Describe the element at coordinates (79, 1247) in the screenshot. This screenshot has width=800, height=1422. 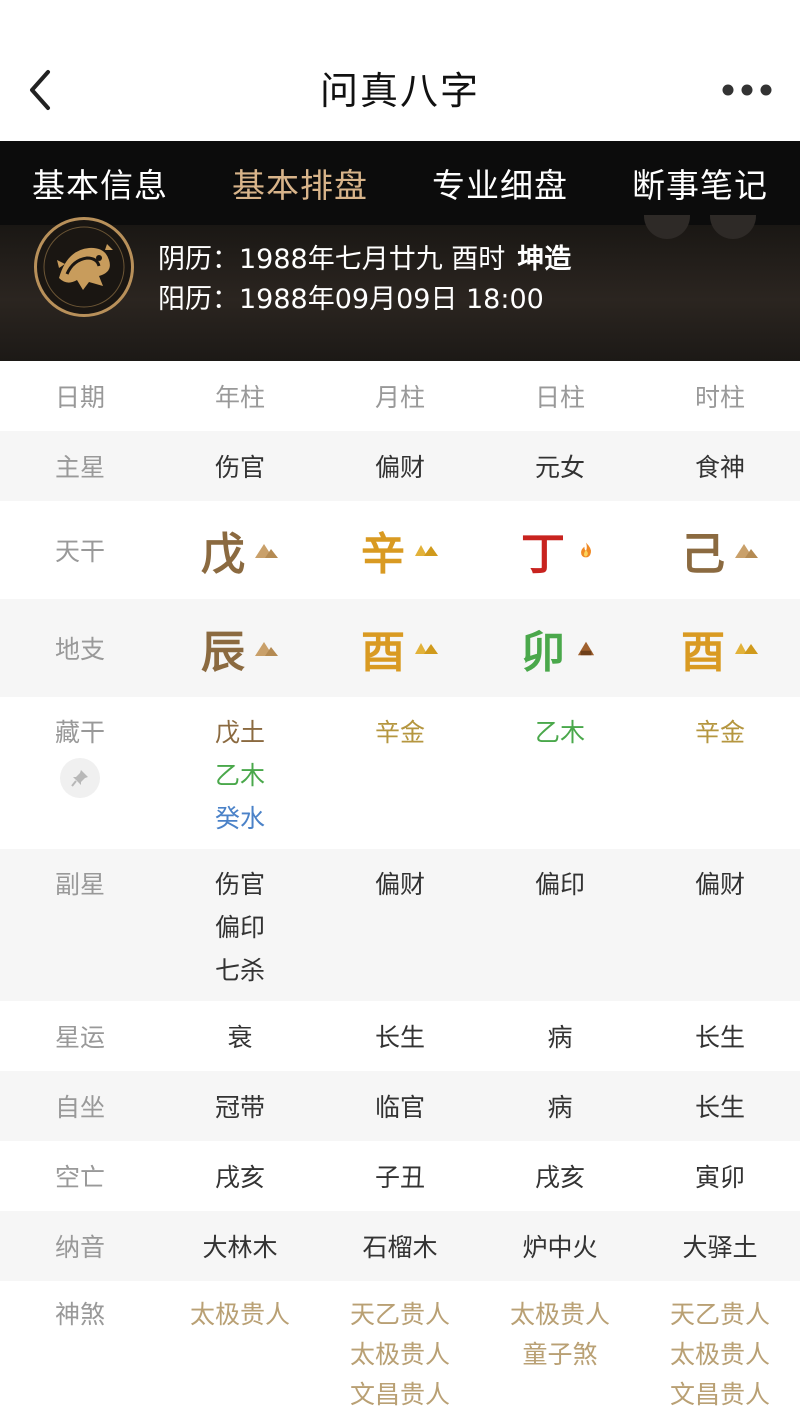
I see `row-label: 纳音` at that location.